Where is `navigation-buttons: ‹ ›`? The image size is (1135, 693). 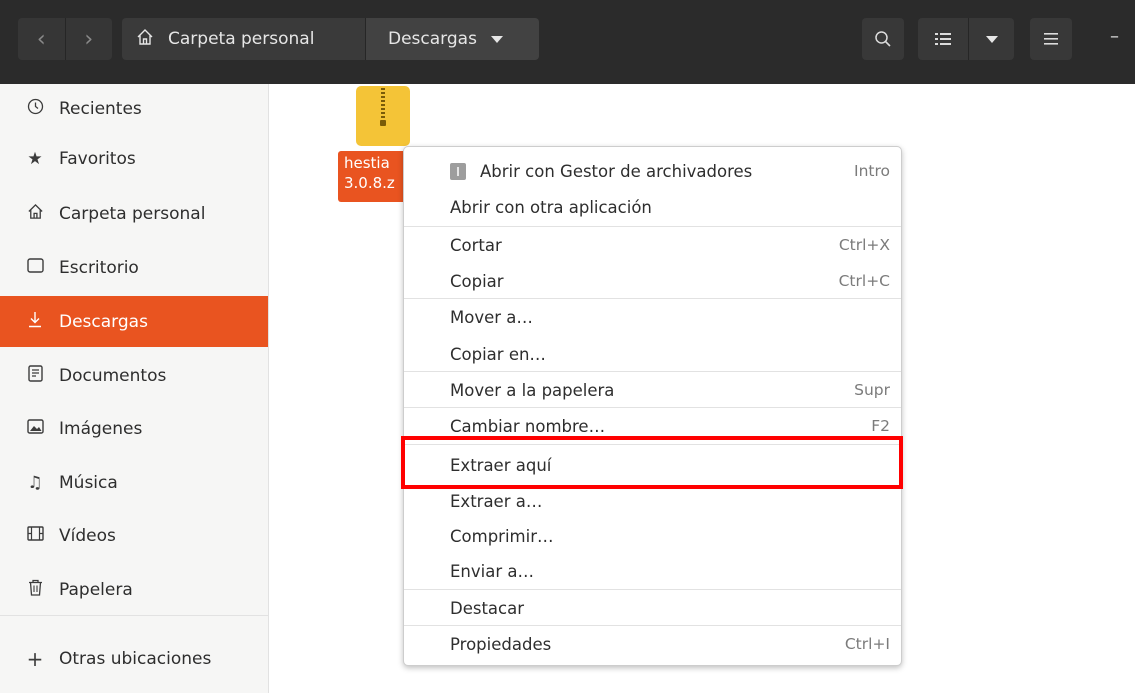
navigation-buttons: ‹ › is located at coordinates (65, 39).